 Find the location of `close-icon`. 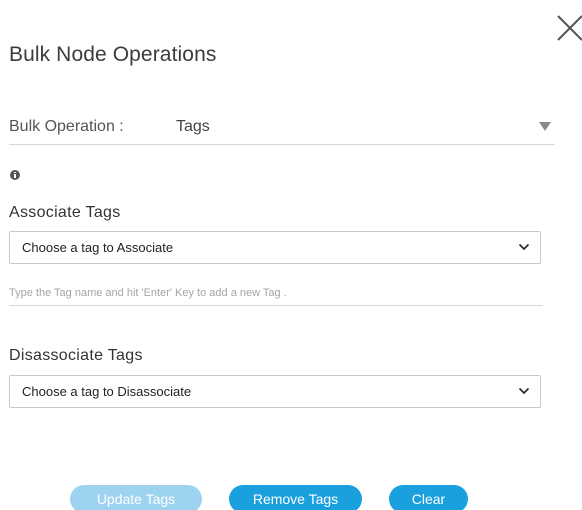

close-icon is located at coordinates (569, 28).